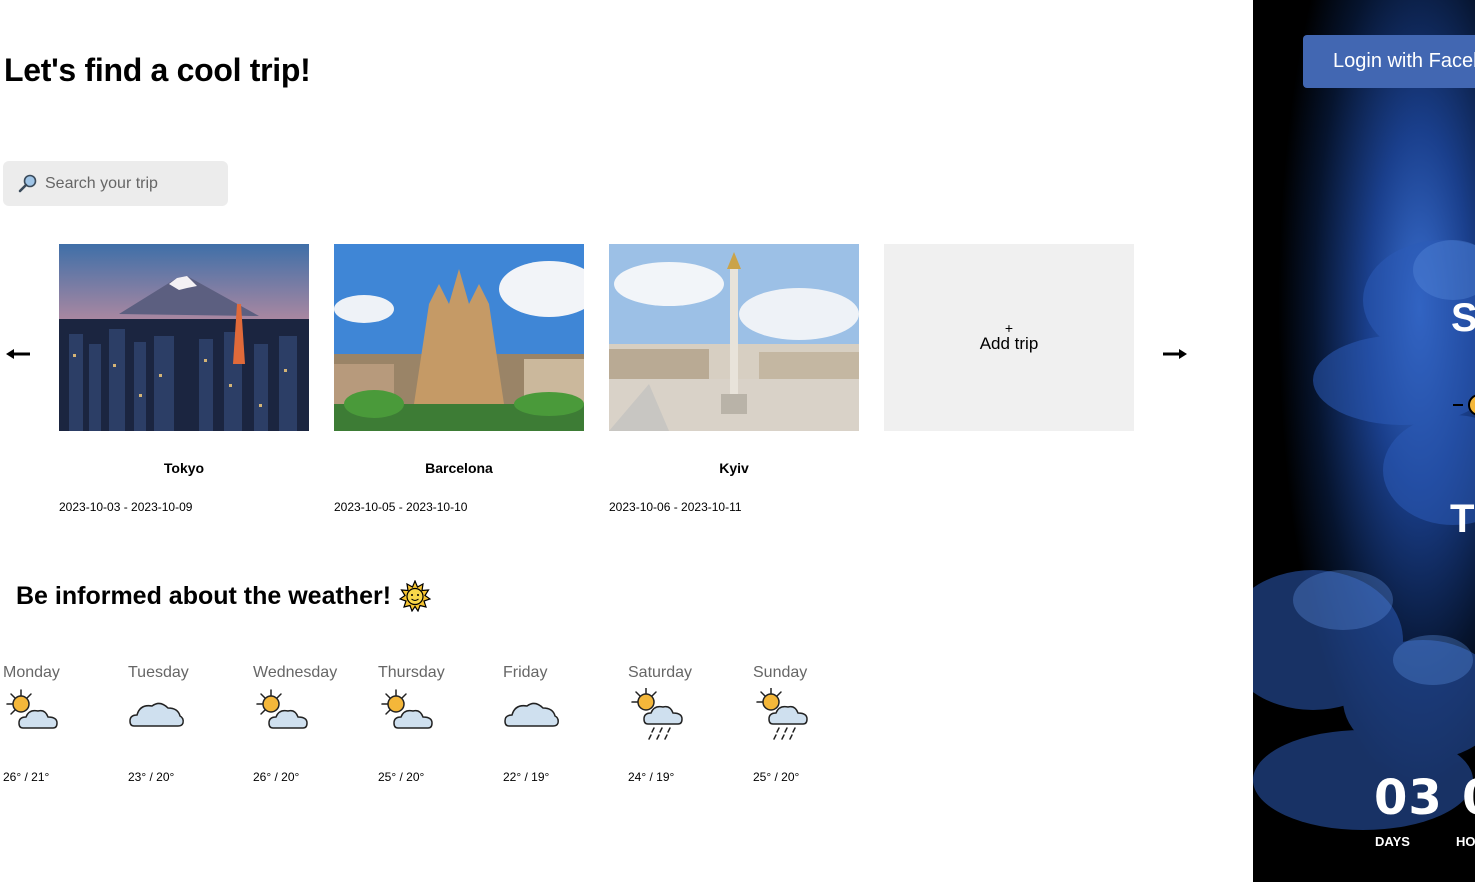 This screenshot has width=1475, height=882. I want to click on day-temps: 22° / 19°, so click(526, 777).